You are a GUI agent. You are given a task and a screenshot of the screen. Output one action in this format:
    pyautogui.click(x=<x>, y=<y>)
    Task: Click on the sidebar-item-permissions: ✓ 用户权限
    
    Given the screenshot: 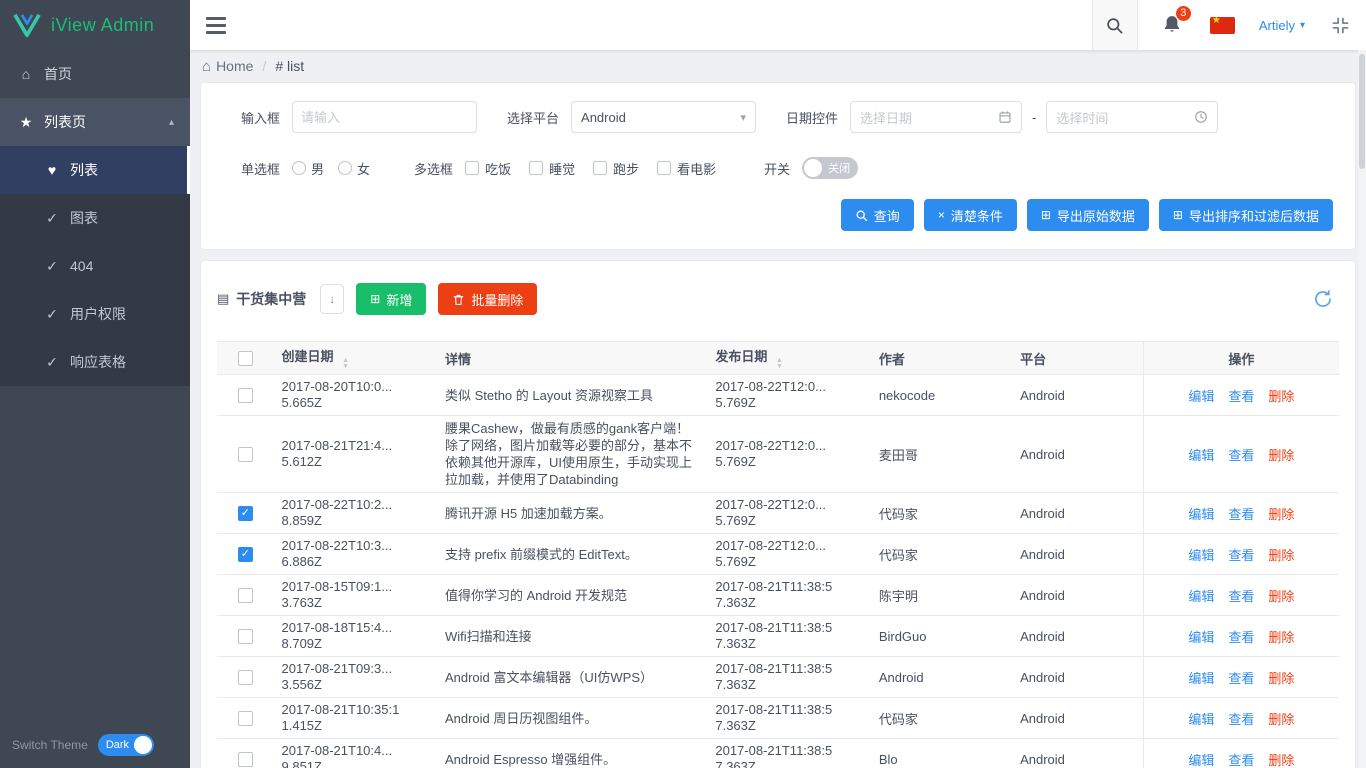 What is the action you would take?
    pyautogui.click(x=95, y=314)
    